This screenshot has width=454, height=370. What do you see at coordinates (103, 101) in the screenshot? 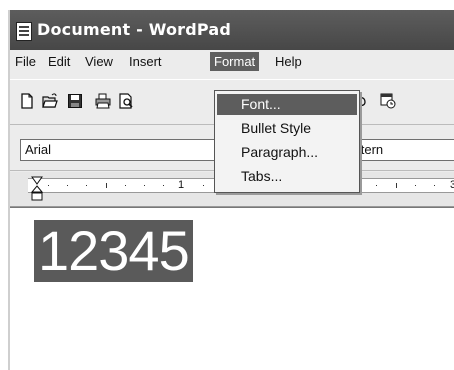
I see `print-icon` at bounding box center [103, 101].